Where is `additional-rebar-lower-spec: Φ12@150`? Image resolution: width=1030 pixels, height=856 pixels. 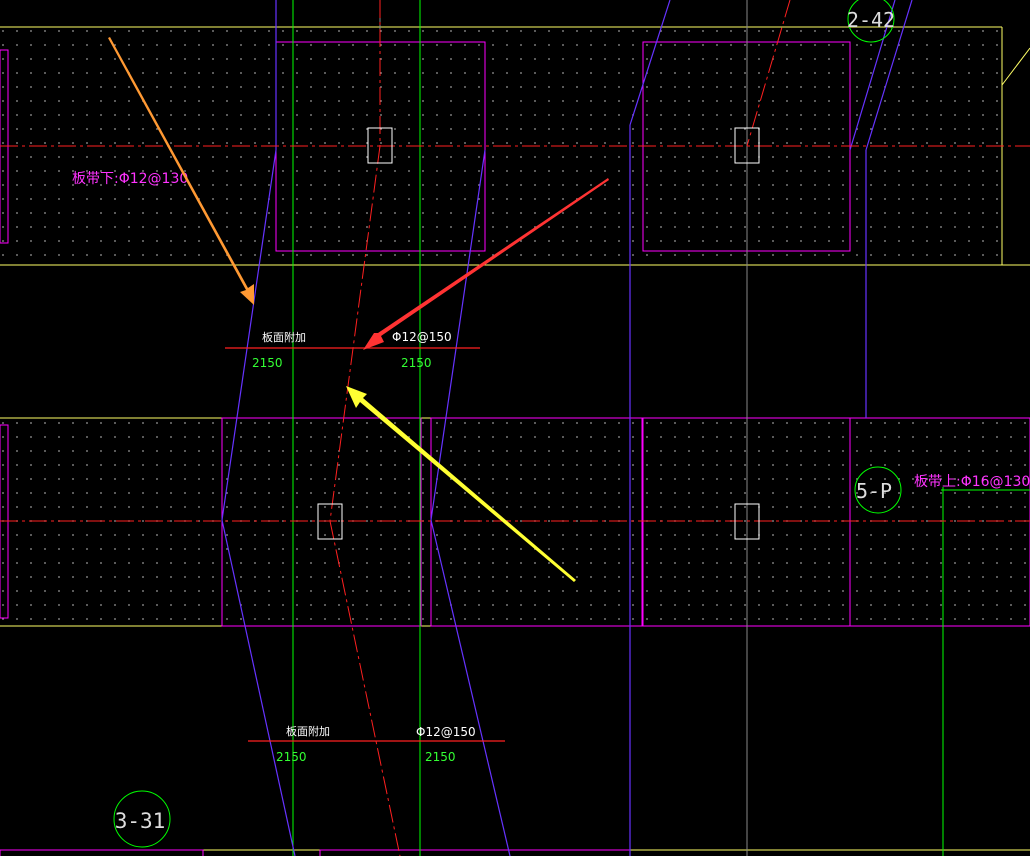
additional-rebar-lower-spec: Φ12@150 is located at coordinates (446, 732).